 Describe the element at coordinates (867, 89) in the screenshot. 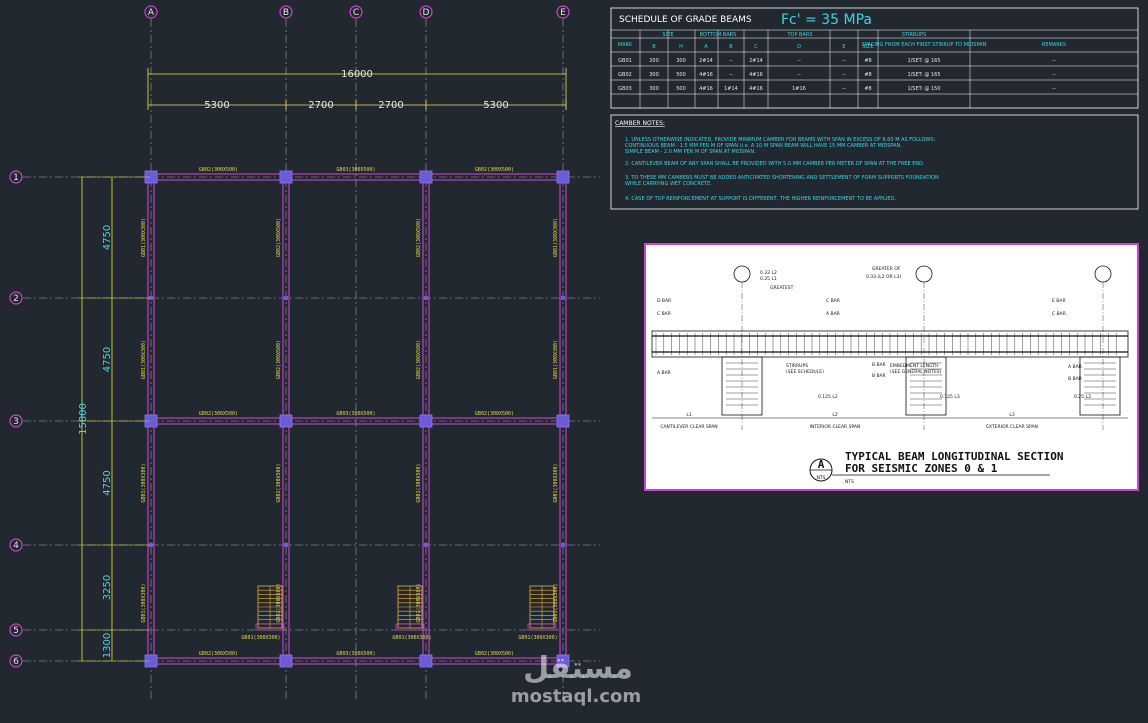

I see `schedule-cell-2-8: #8` at that location.